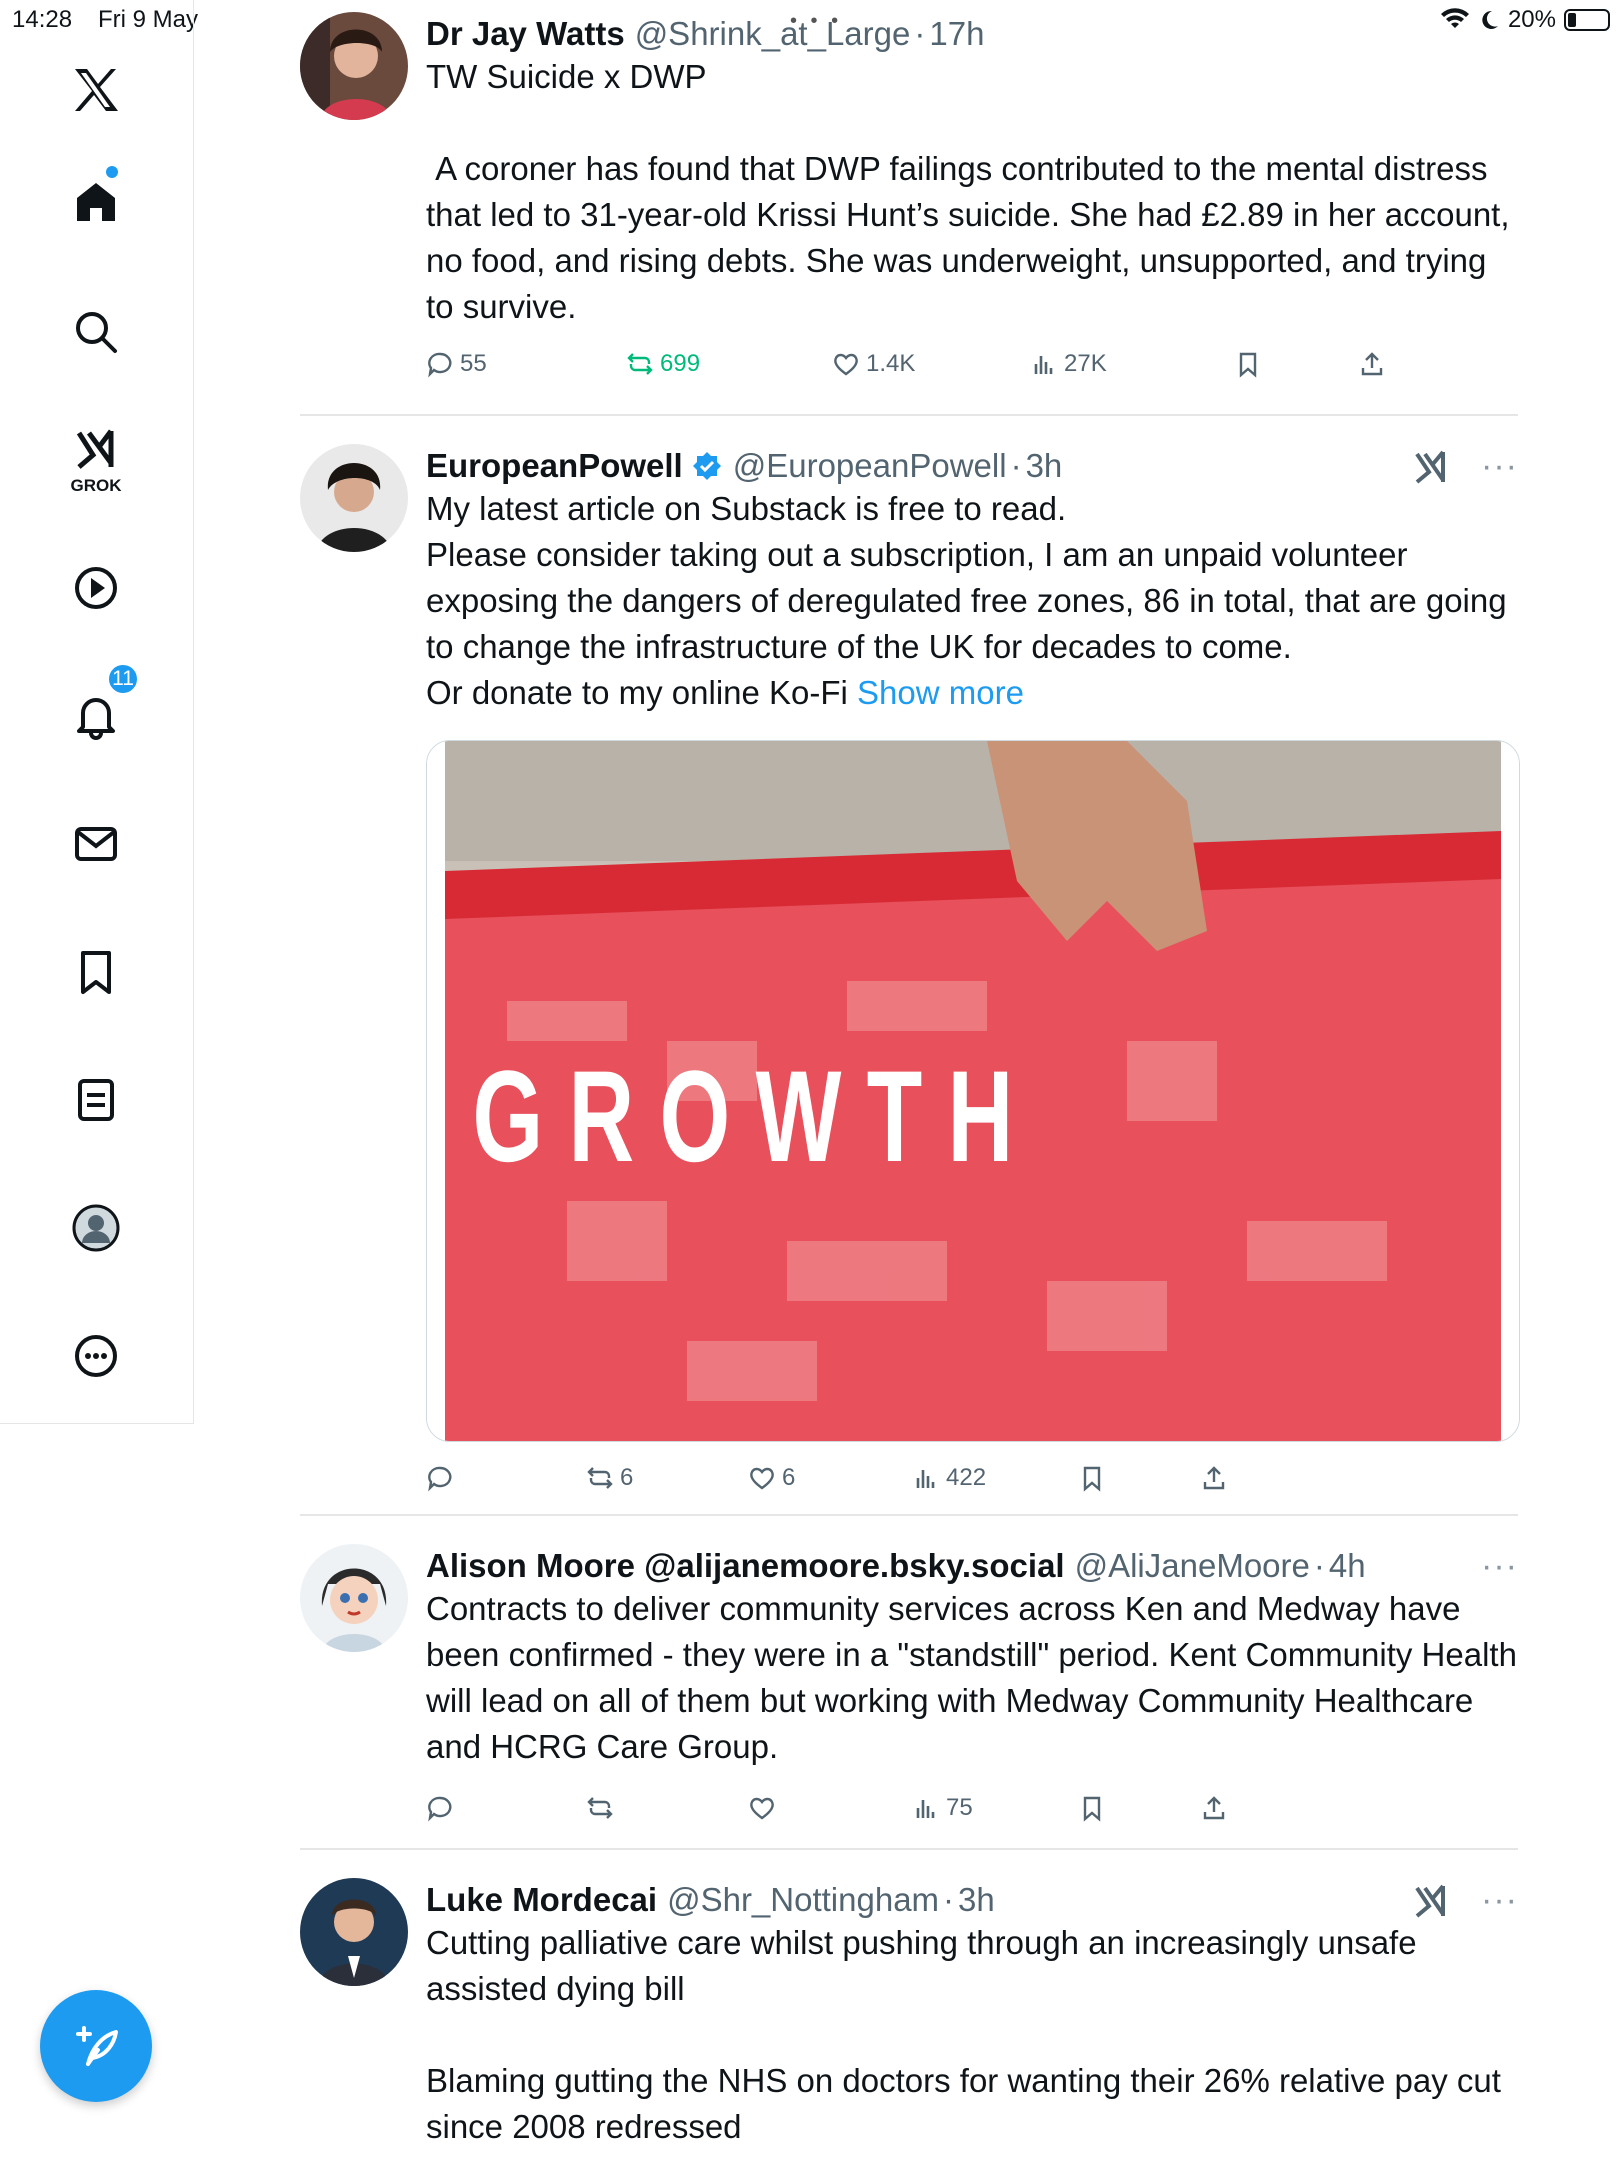 This screenshot has width=1620, height=2160. I want to click on author-name: EuropeanPowell, so click(554, 466).